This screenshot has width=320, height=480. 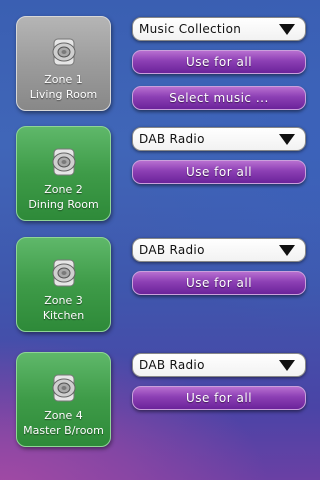 I want to click on zone-3-label: Zone 3 Kitchen, so click(x=63, y=308).